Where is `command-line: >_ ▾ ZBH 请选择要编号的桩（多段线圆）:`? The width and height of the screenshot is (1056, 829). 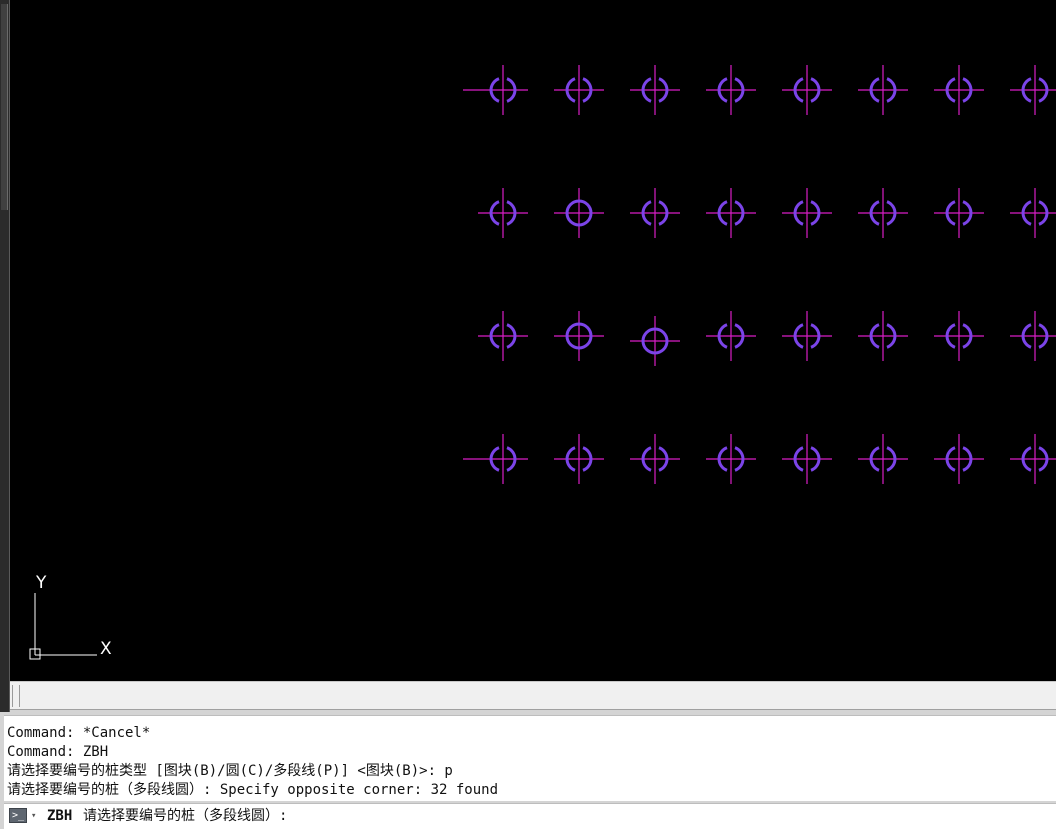 command-line: >_ ▾ ZBH 请选择要编号的桩（多段线圆）: is located at coordinates (530, 816).